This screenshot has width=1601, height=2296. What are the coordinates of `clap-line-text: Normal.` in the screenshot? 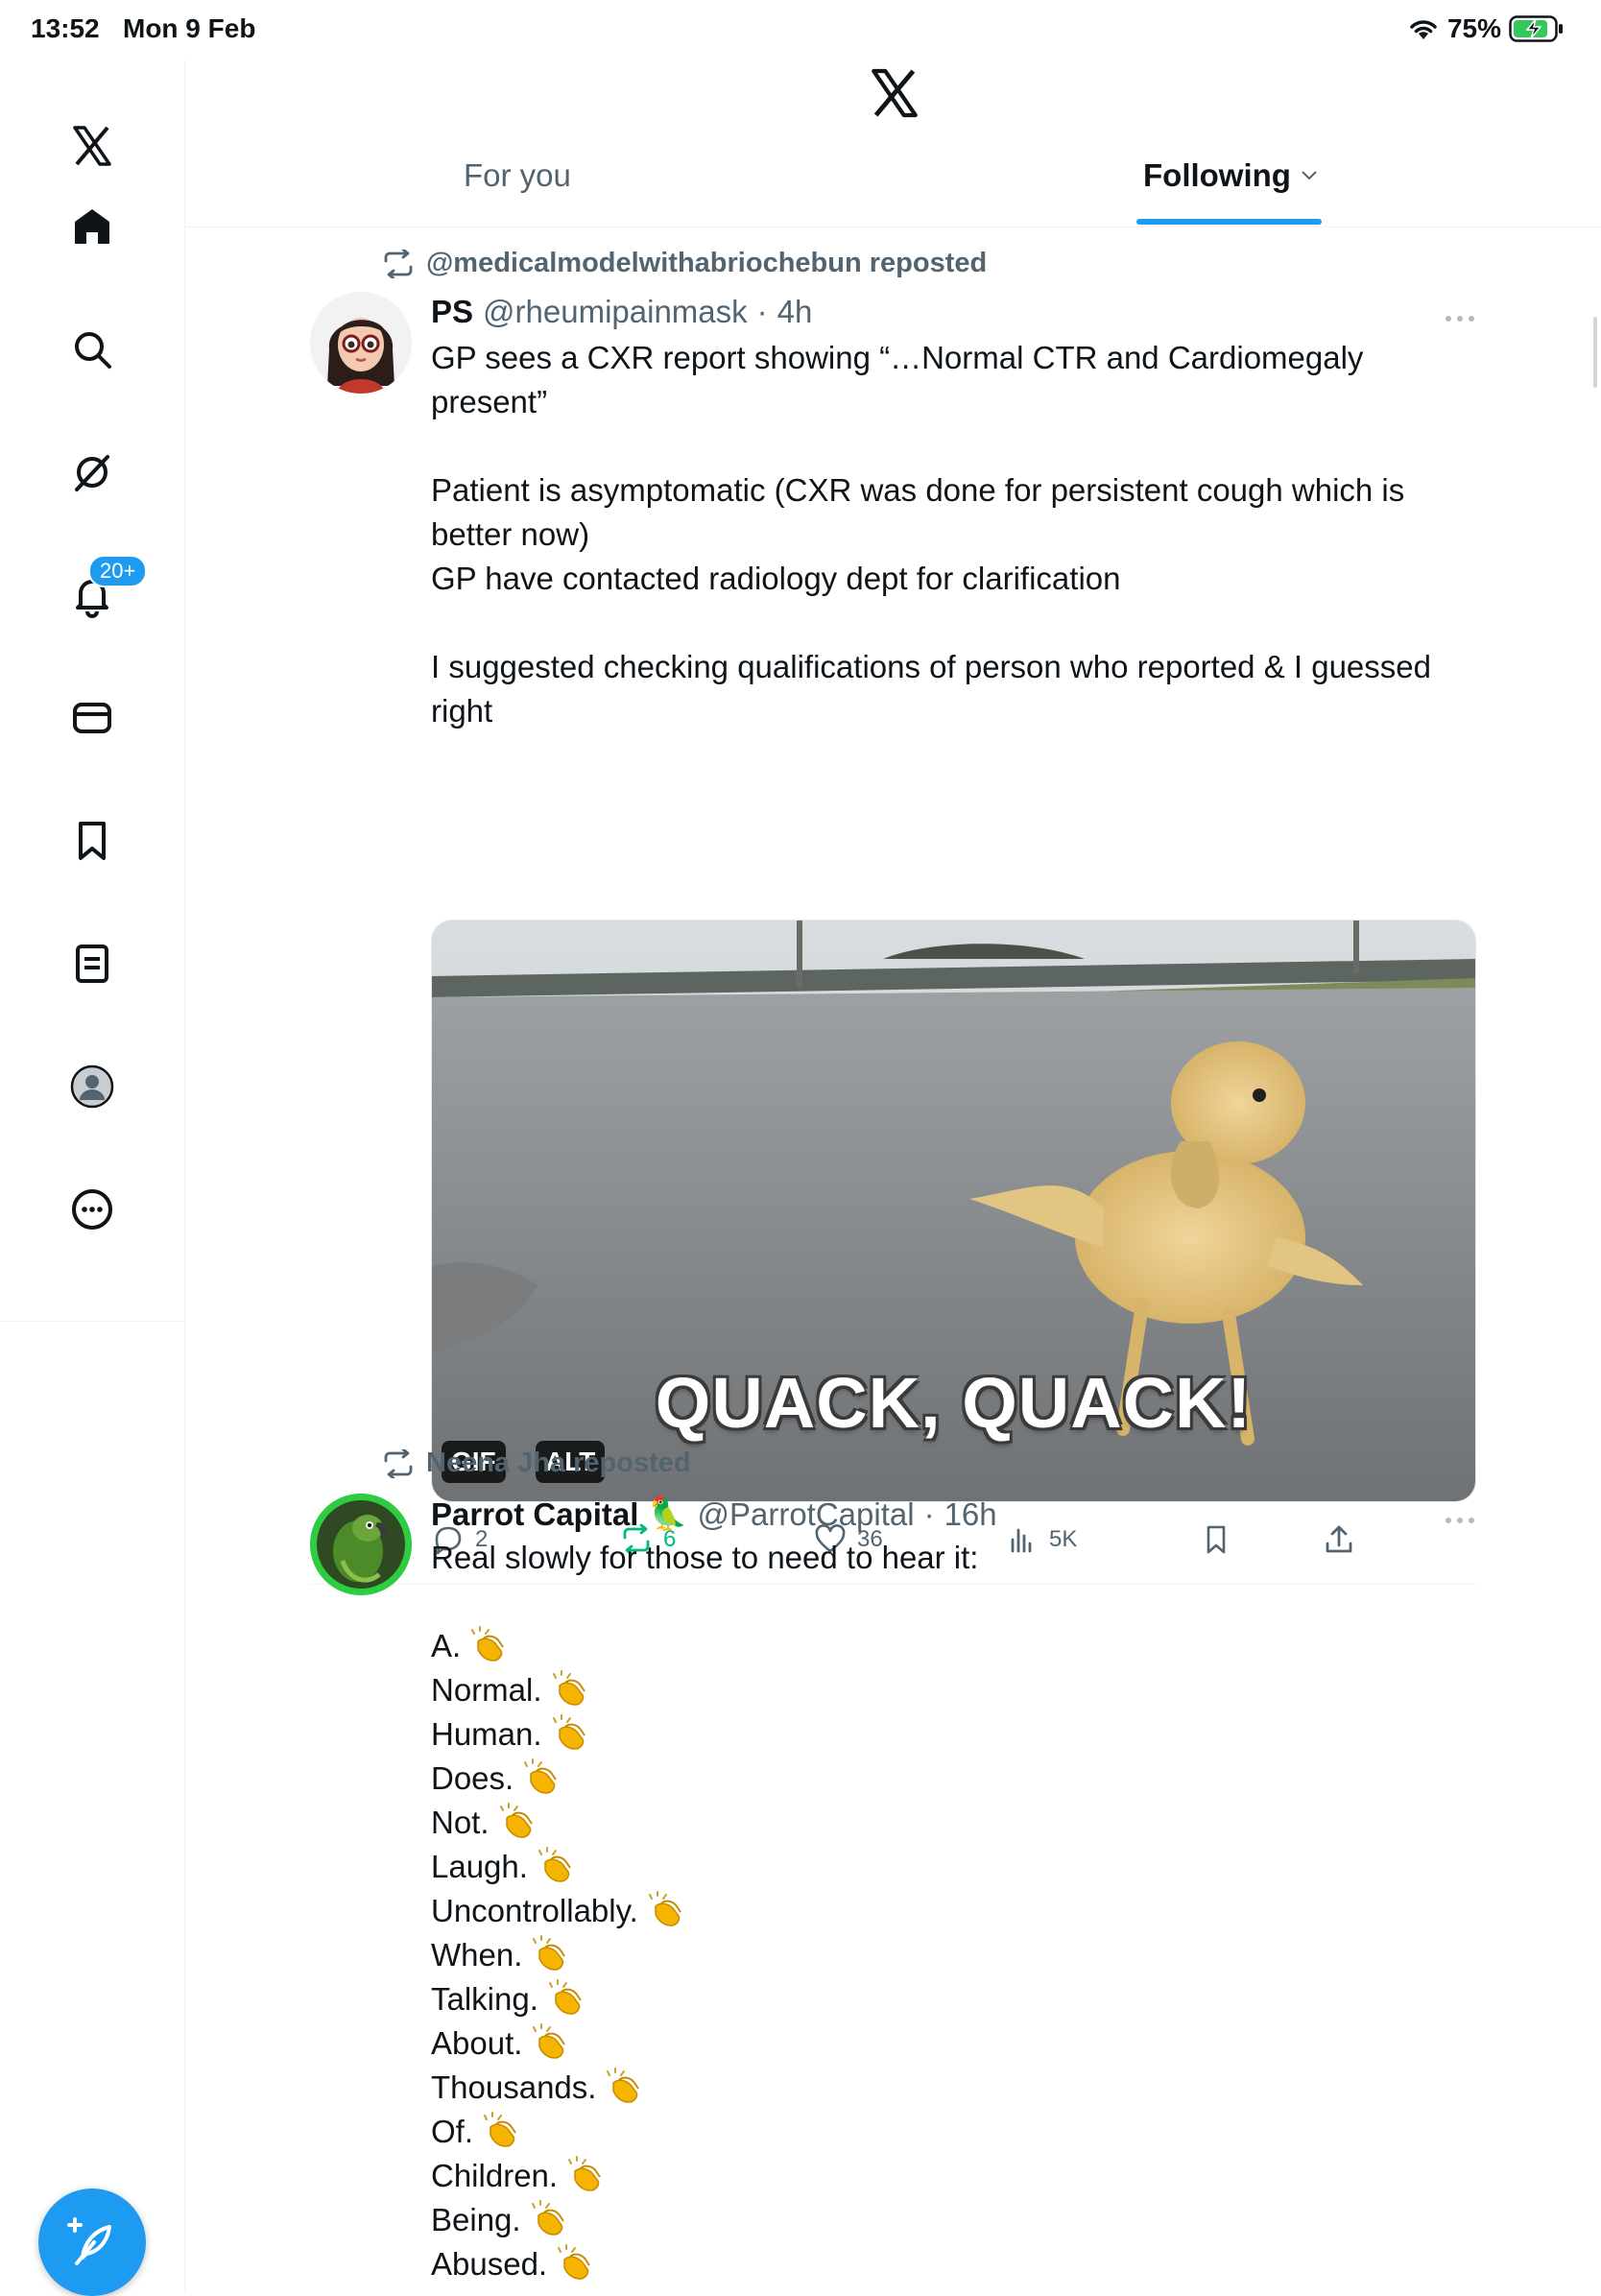 It's located at (487, 1690).